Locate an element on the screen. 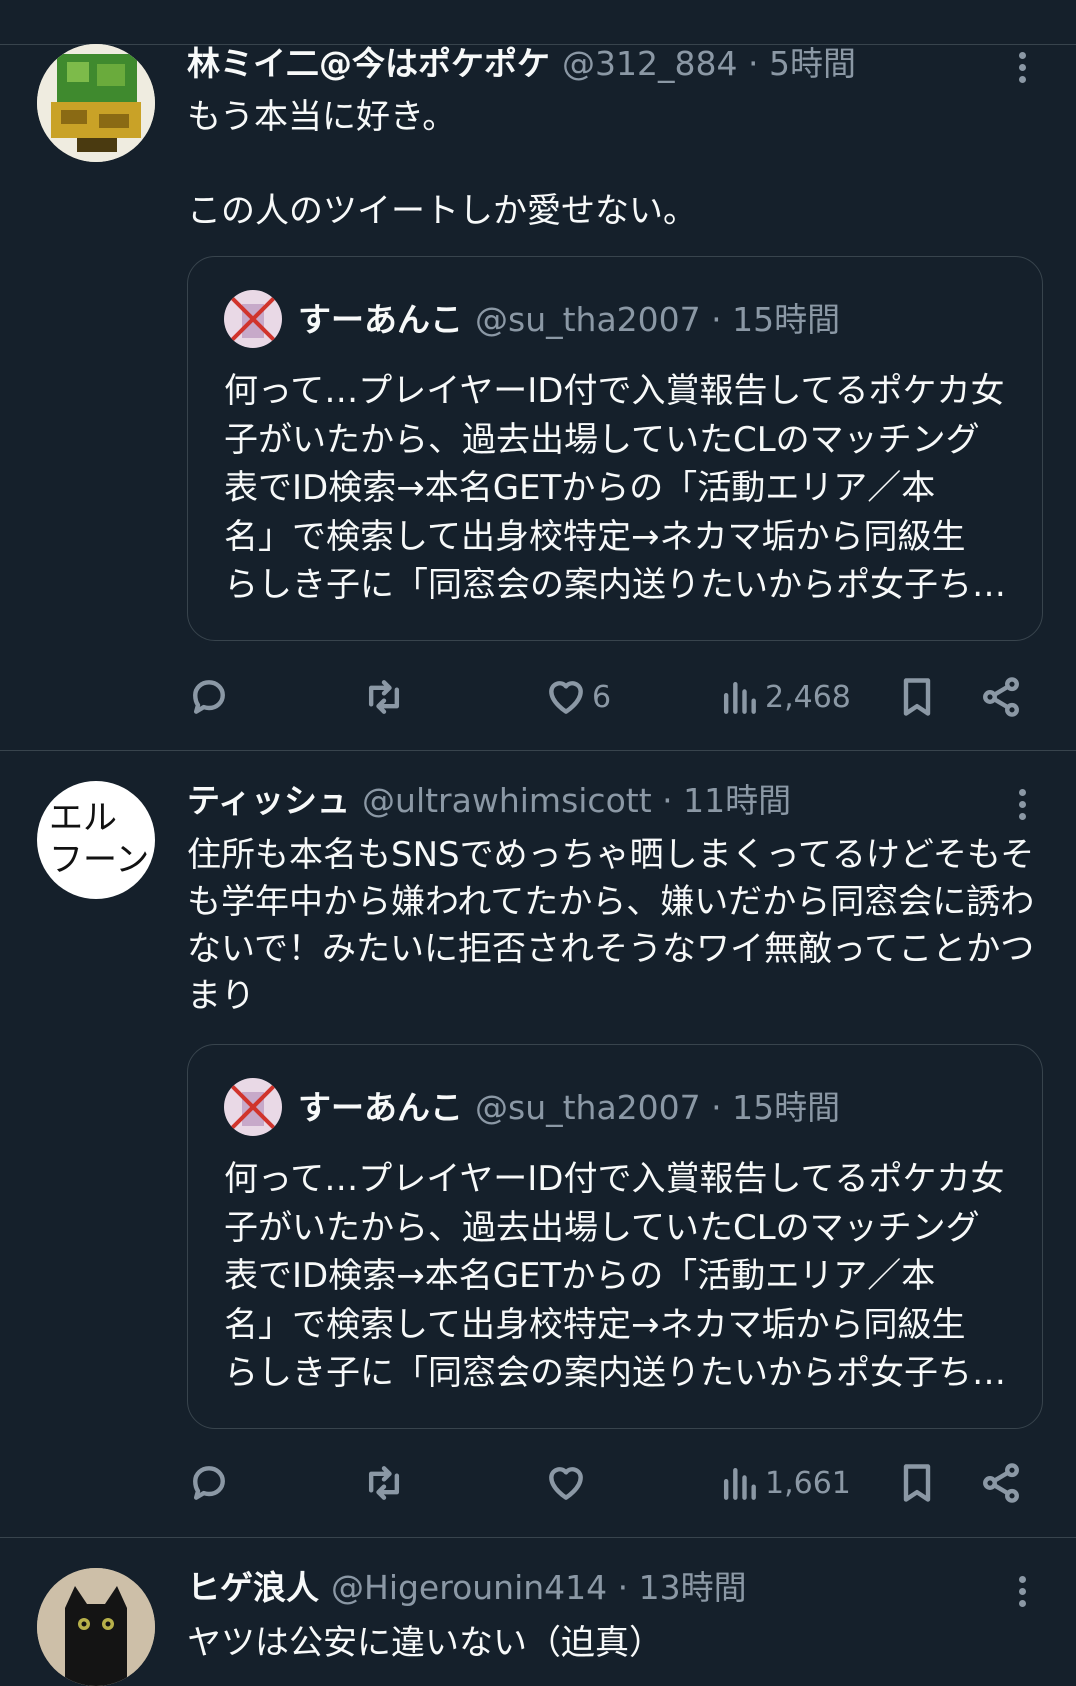 This screenshot has width=1076, height=1686. view-count: 1,661 is located at coordinates (808, 1483).